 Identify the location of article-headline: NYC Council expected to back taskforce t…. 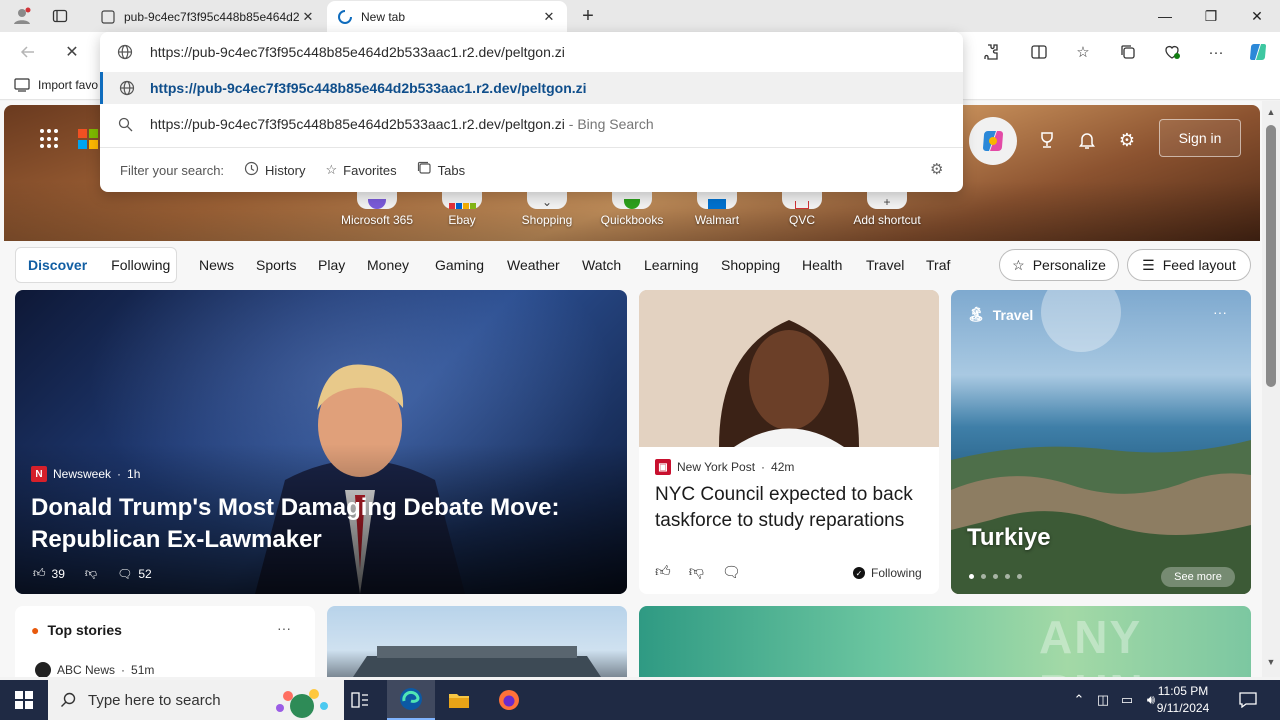
(784, 507).